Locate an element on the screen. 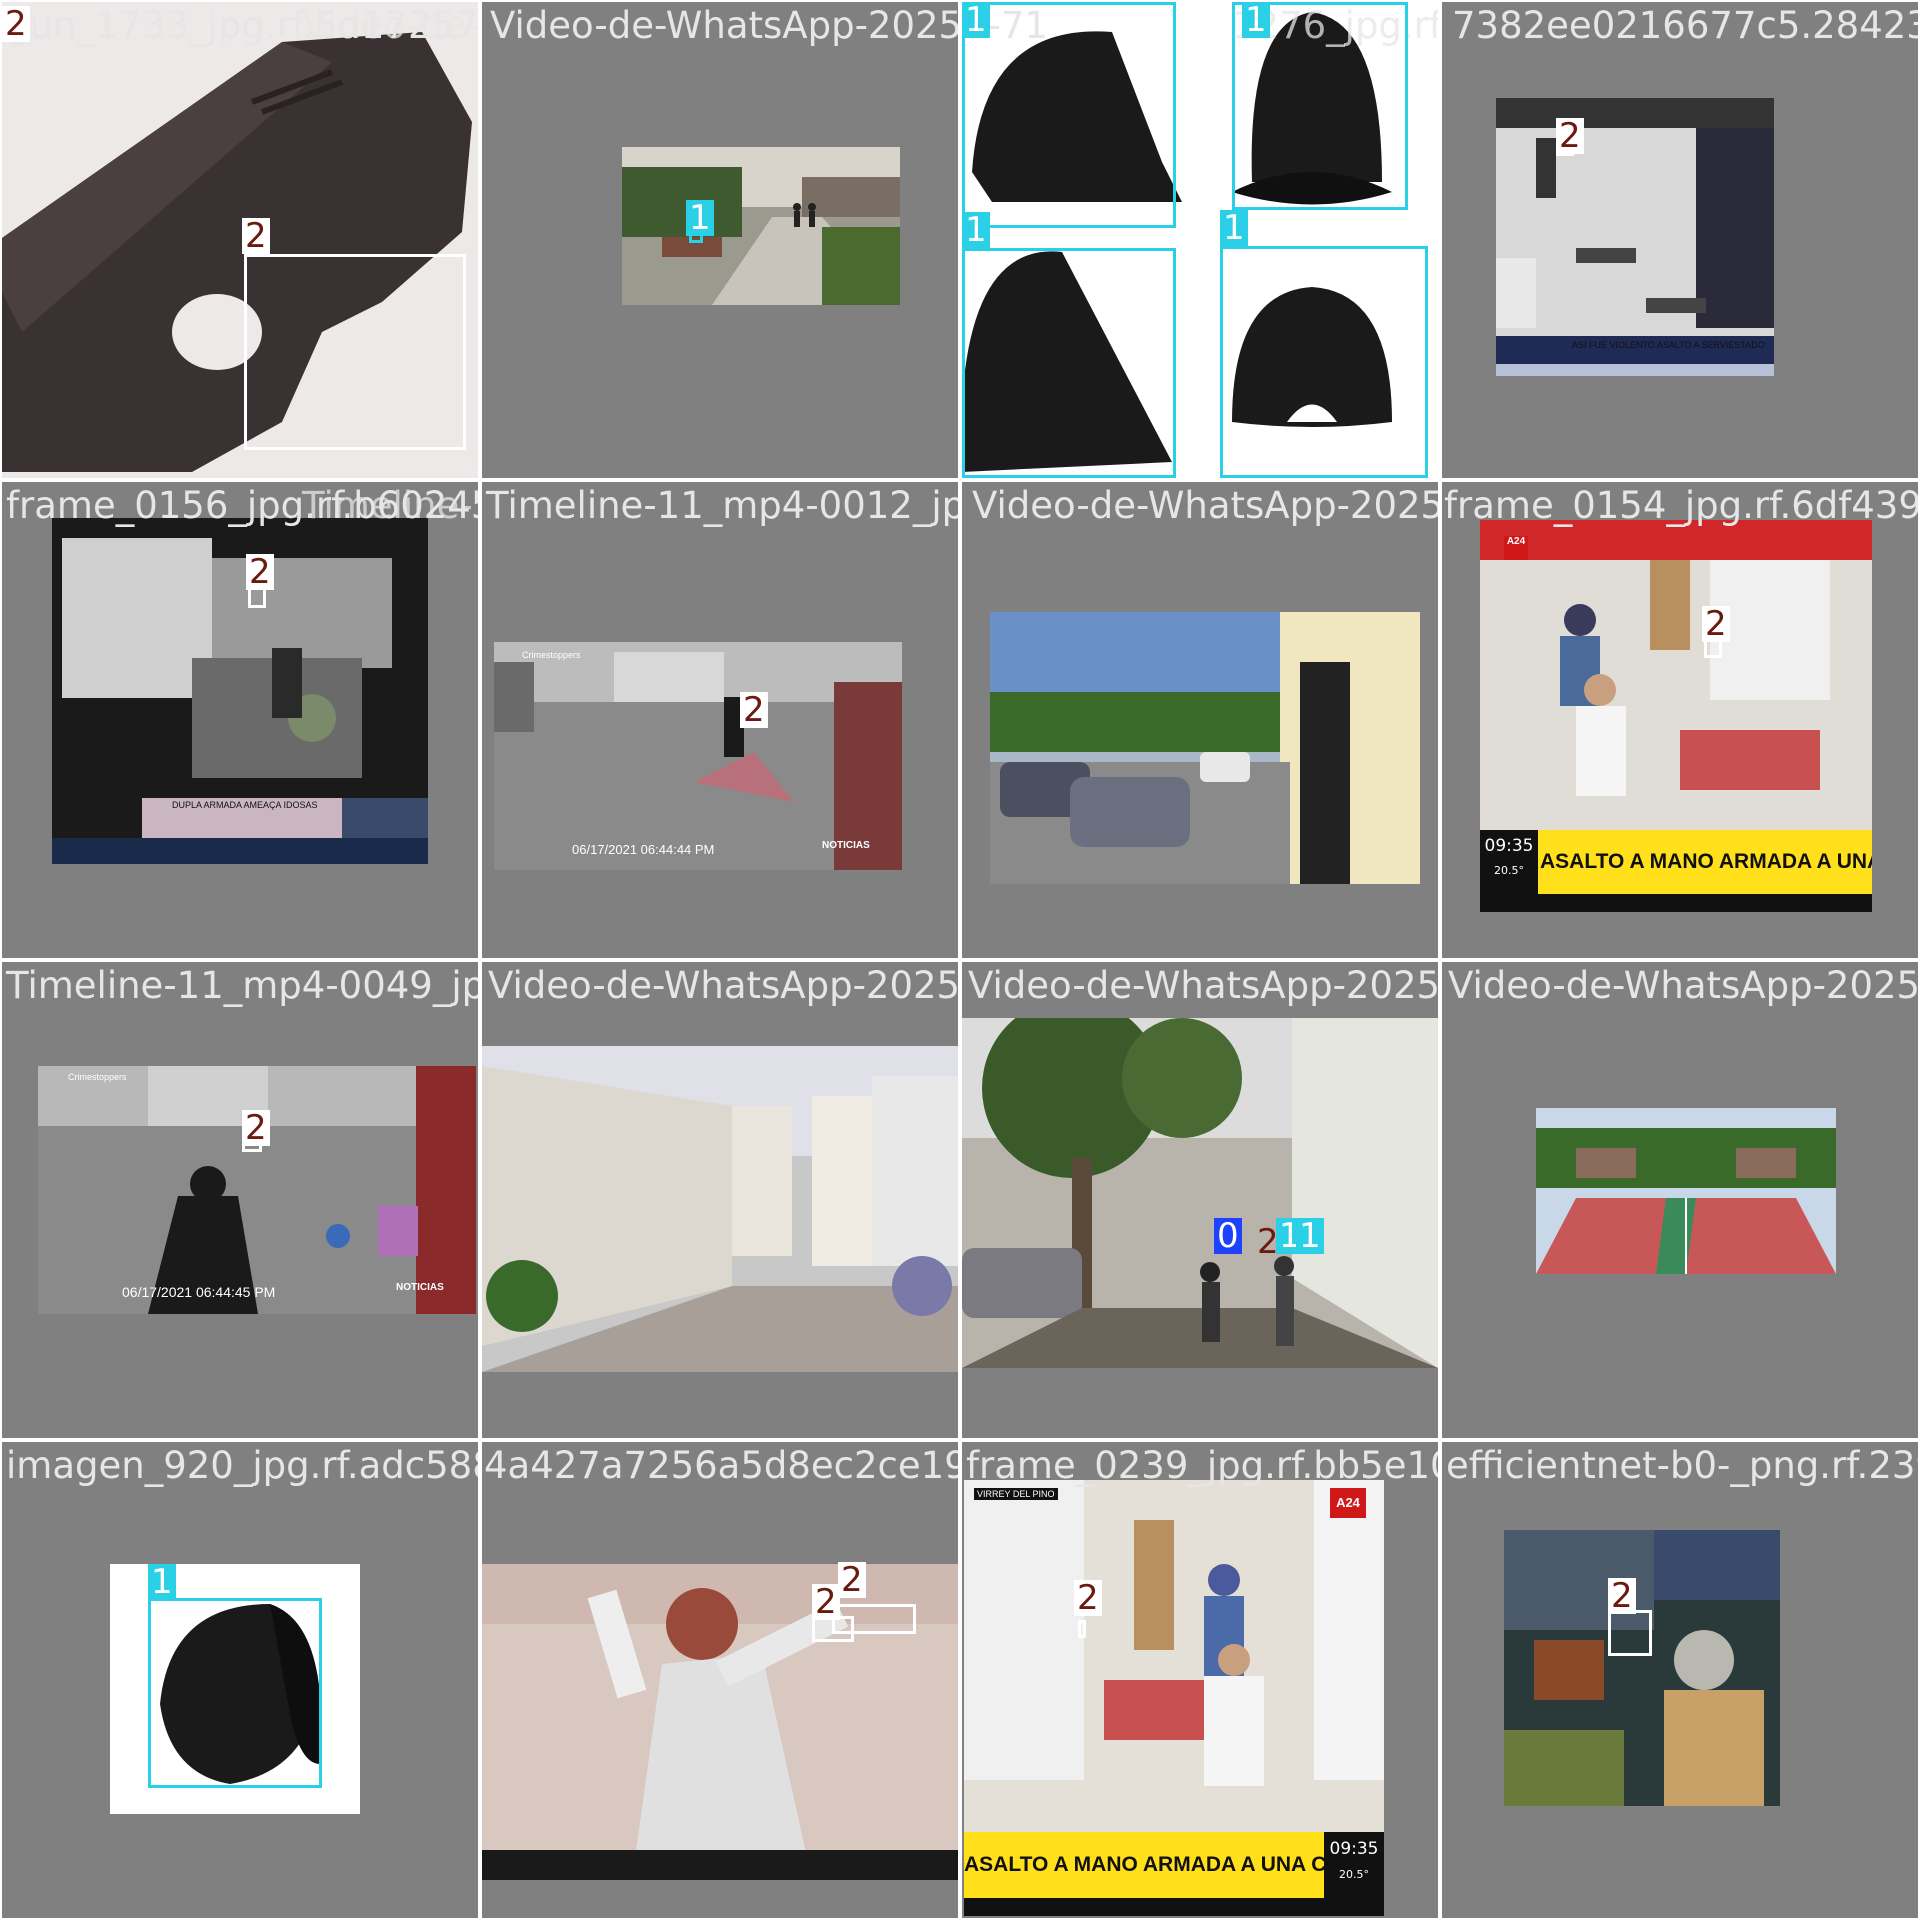 The height and width of the screenshot is (1920, 1920). street-illustration is located at coordinates (761, 226).